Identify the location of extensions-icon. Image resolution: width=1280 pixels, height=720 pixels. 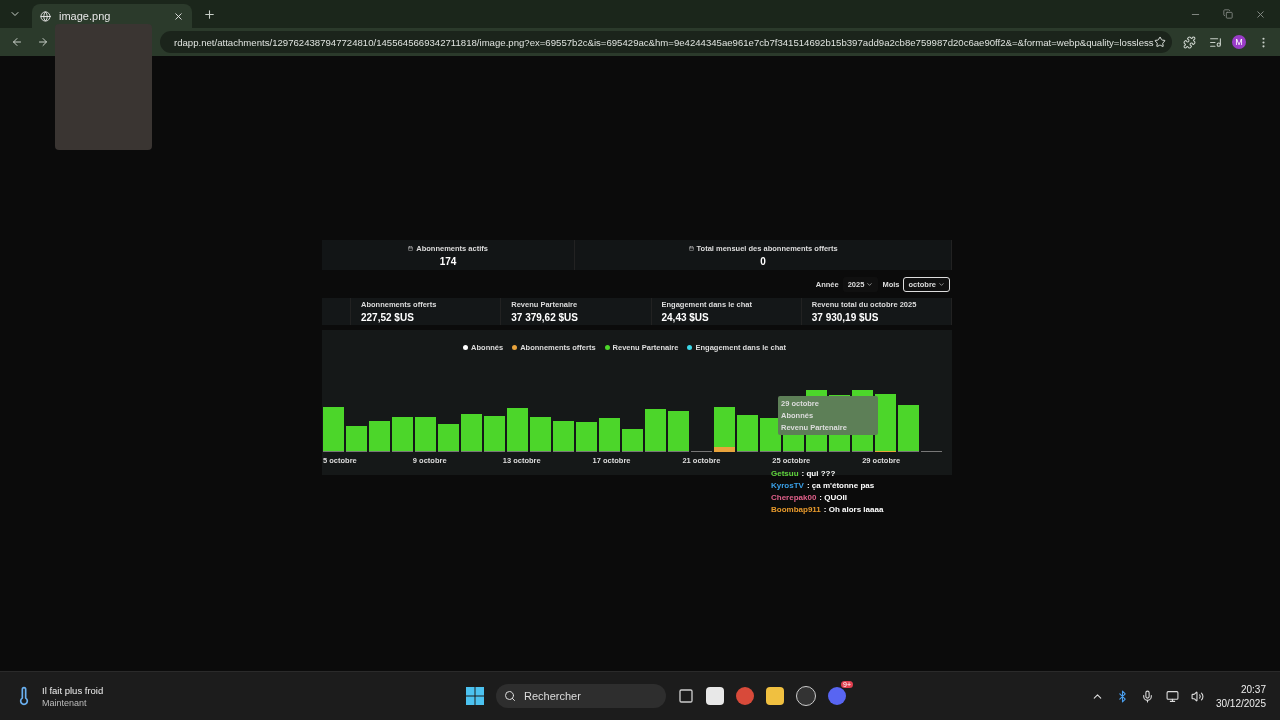
(1189, 42).